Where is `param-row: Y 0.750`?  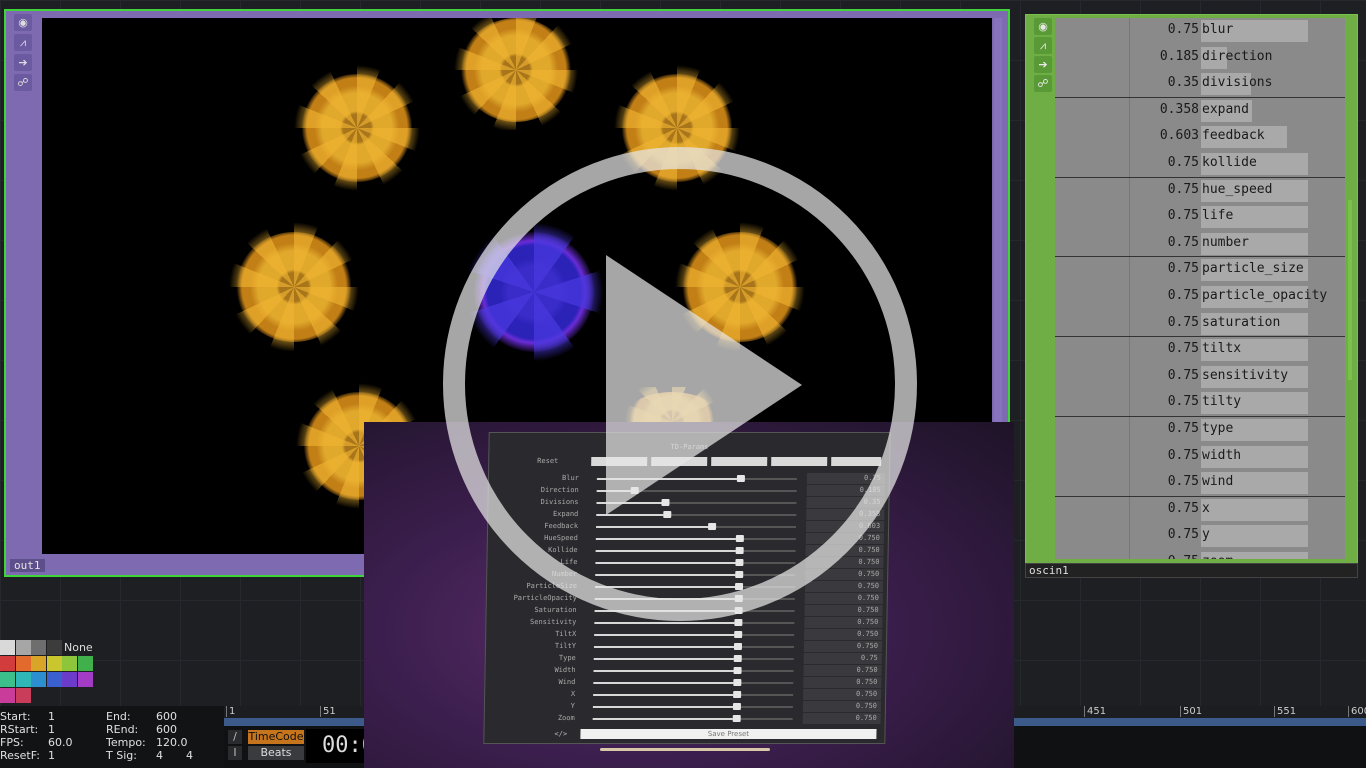 param-row: Y 0.750 is located at coordinates (692, 707).